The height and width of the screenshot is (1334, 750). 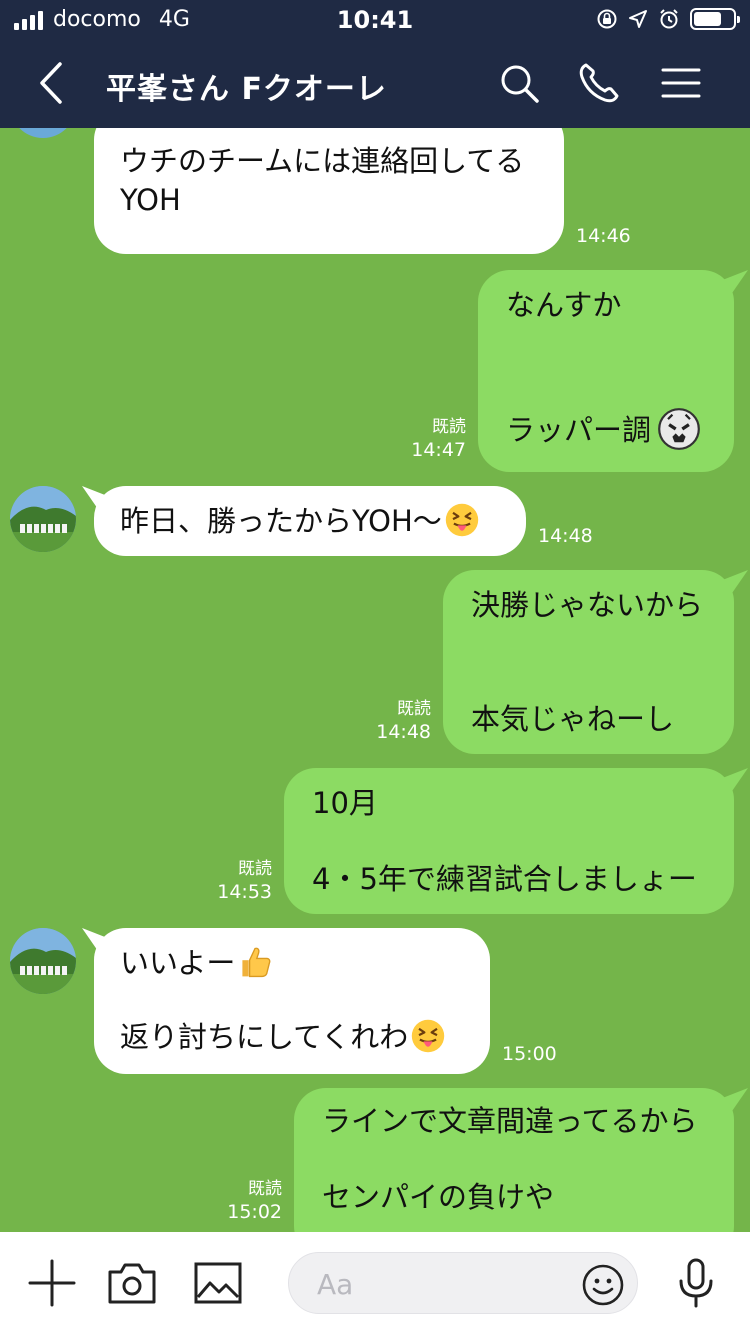 What do you see at coordinates (244, 892) in the screenshot?
I see `message-time: 14:53` at bounding box center [244, 892].